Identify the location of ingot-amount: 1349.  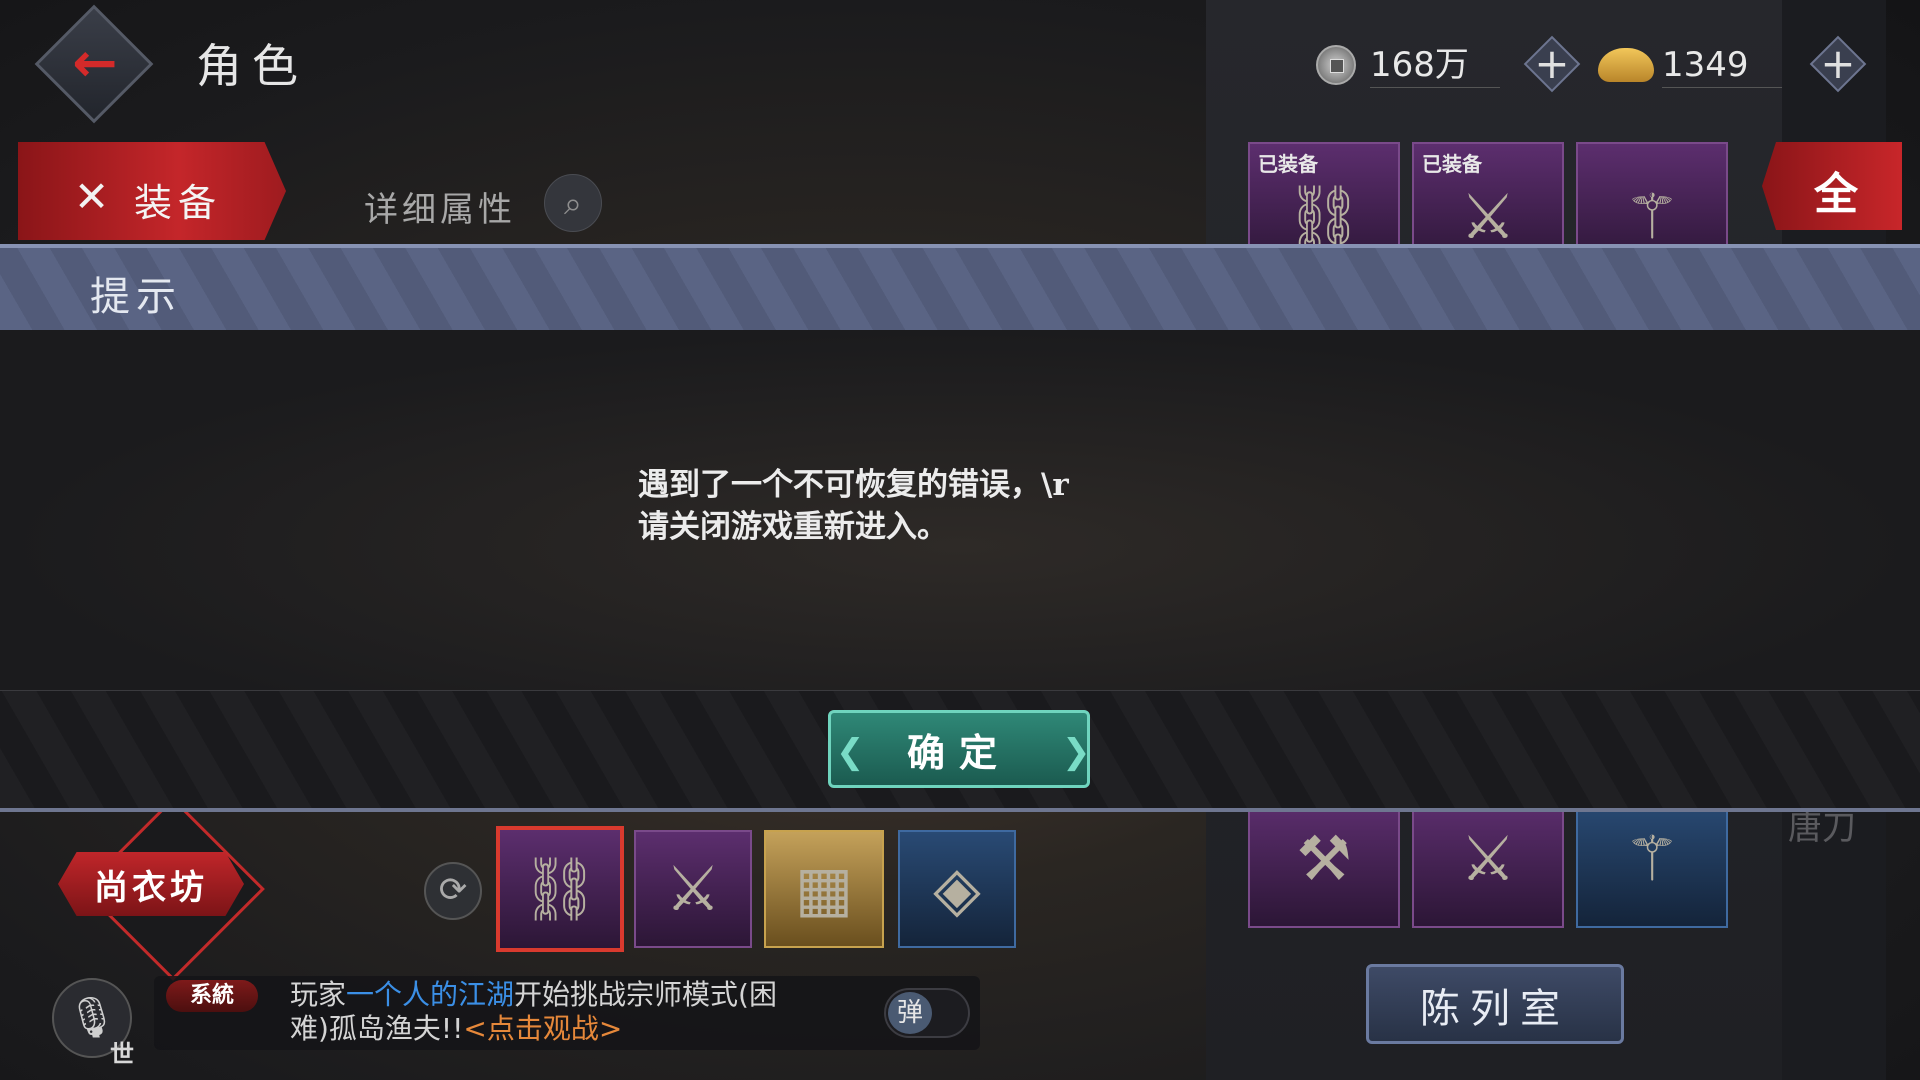
(1722, 65).